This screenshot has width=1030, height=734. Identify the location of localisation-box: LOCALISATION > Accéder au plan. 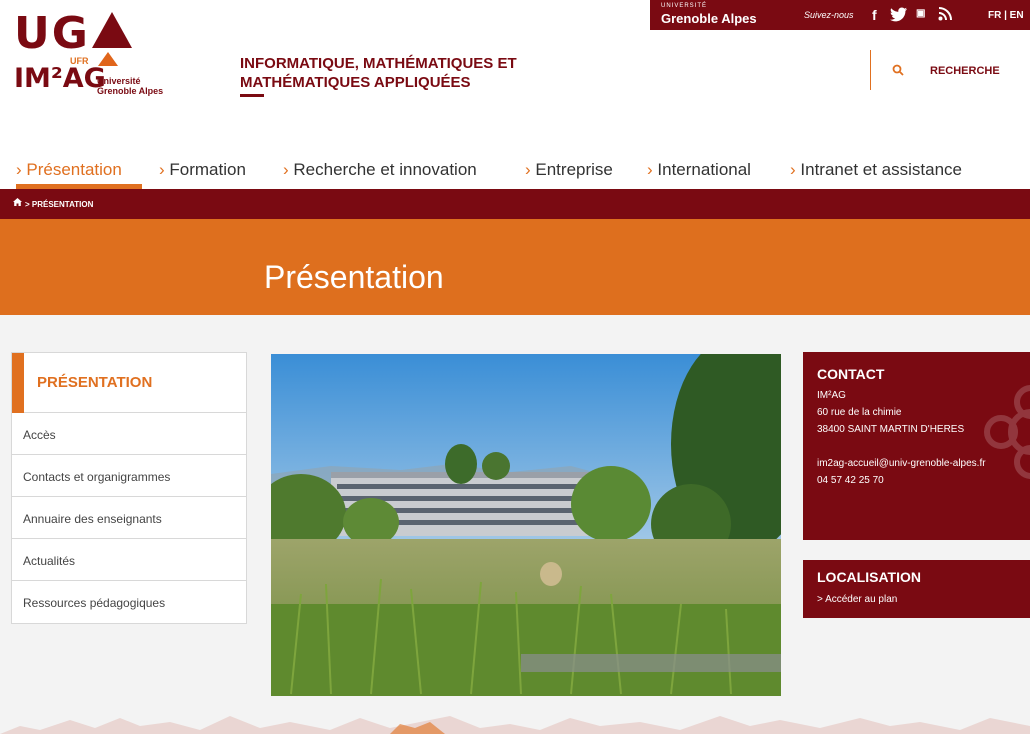
(916, 589).